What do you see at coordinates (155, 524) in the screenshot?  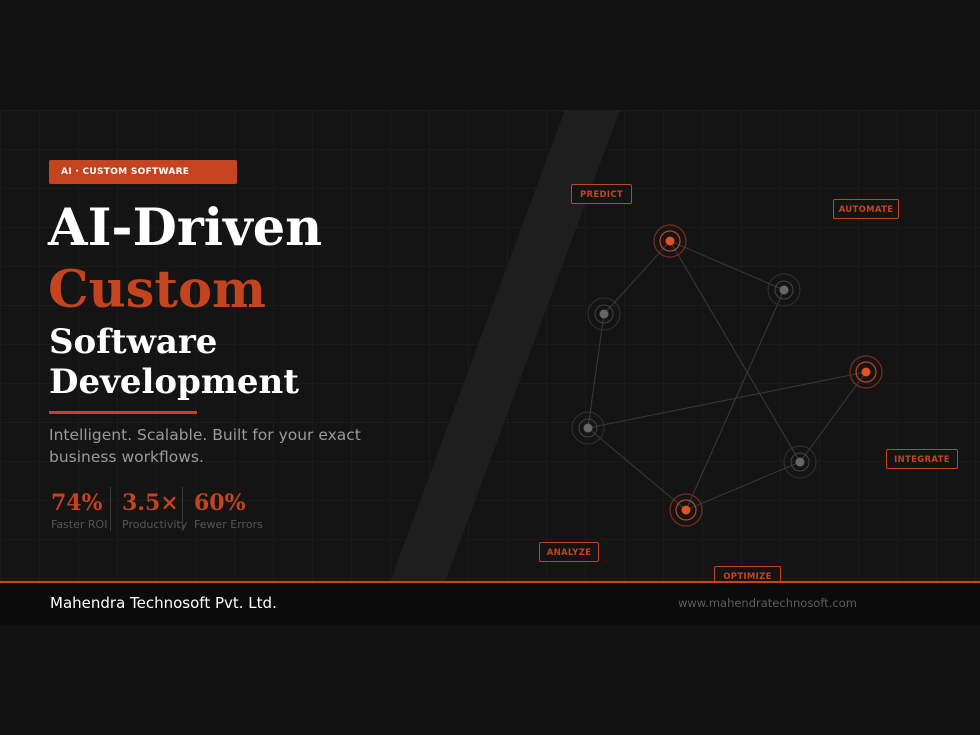 I see `stat-label: Productivity` at bounding box center [155, 524].